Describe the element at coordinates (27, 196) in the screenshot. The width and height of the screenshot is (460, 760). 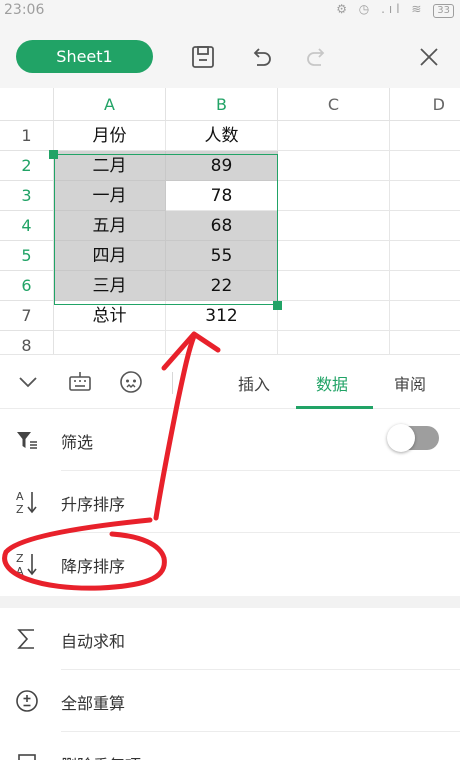
I see `row-header-3: 3` at that location.